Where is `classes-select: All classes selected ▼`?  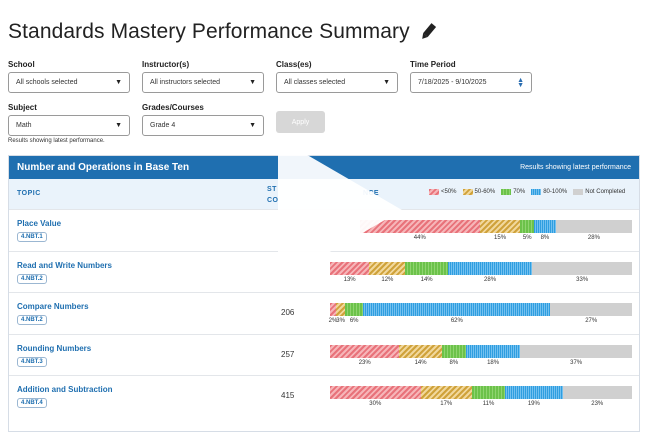 classes-select: All classes selected ▼ is located at coordinates (337, 82).